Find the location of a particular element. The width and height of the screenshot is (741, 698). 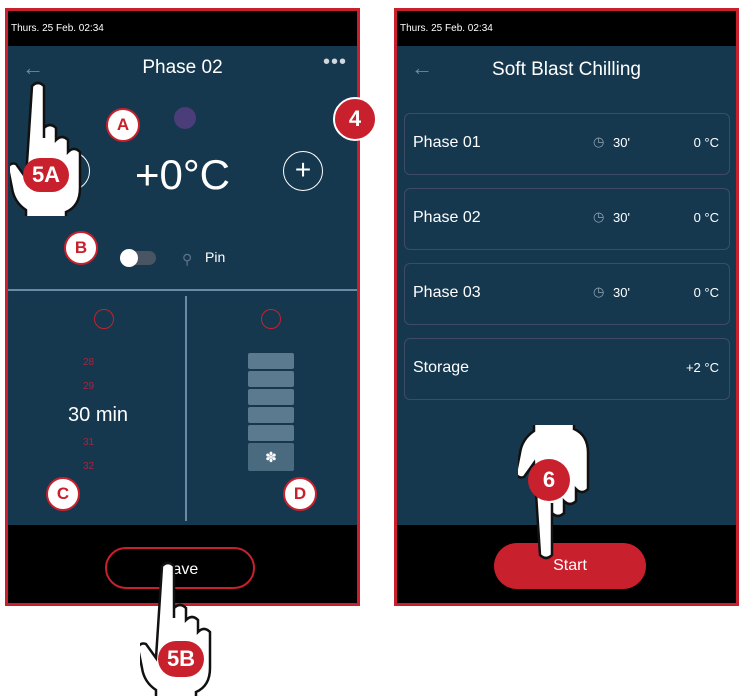

fan-speed-selector: ✽ is located at coordinates (272, 412).